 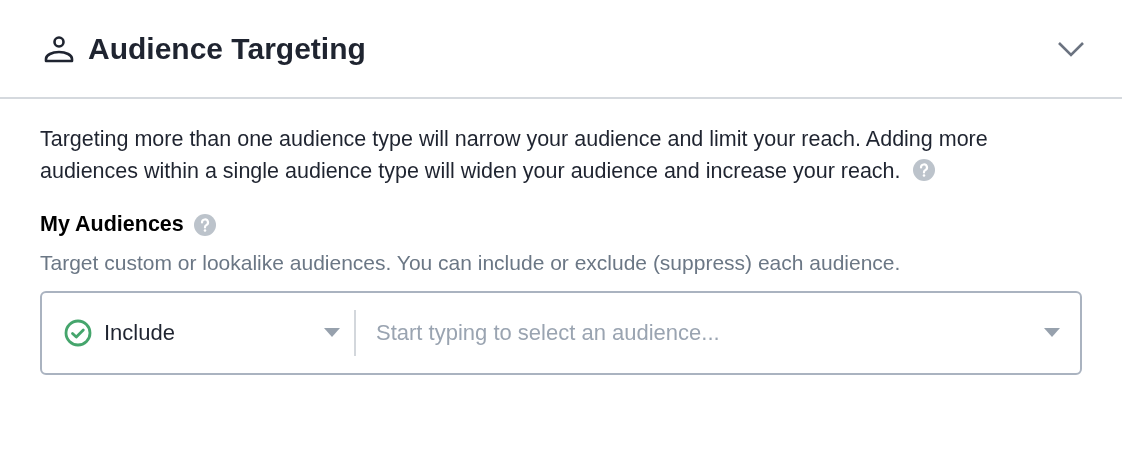 I want to click on intro-text: Targeting more than one audience type will narrow your audience and limit your reach. Adding more audiences within a single audience type will widen your audience and increase your reach., so click(x=514, y=155).